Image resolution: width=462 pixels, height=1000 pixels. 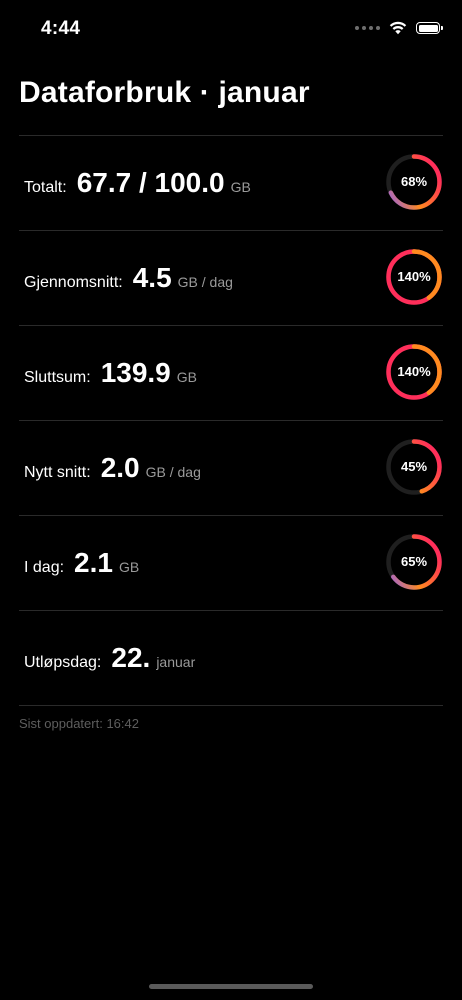 I want to click on status-time: 4:44, so click(x=61, y=28).